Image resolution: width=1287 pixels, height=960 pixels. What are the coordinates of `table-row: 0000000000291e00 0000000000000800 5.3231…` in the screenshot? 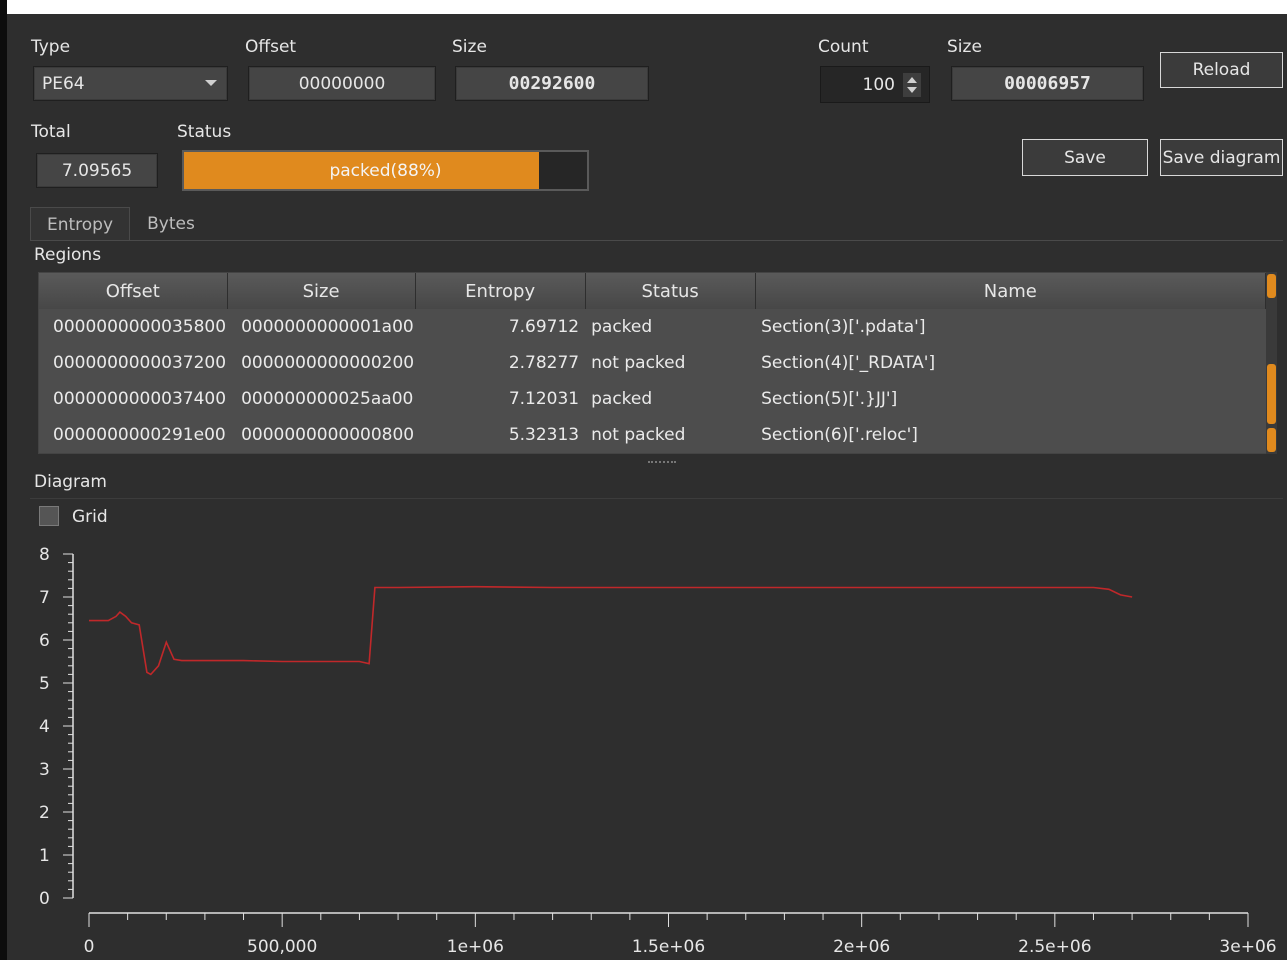 It's located at (652, 435).